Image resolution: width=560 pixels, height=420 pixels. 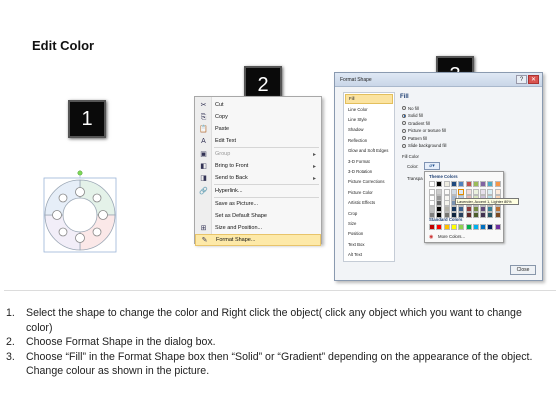 I want to click on menu-item-paste: 📋 Paste, so click(x=258, y=129).